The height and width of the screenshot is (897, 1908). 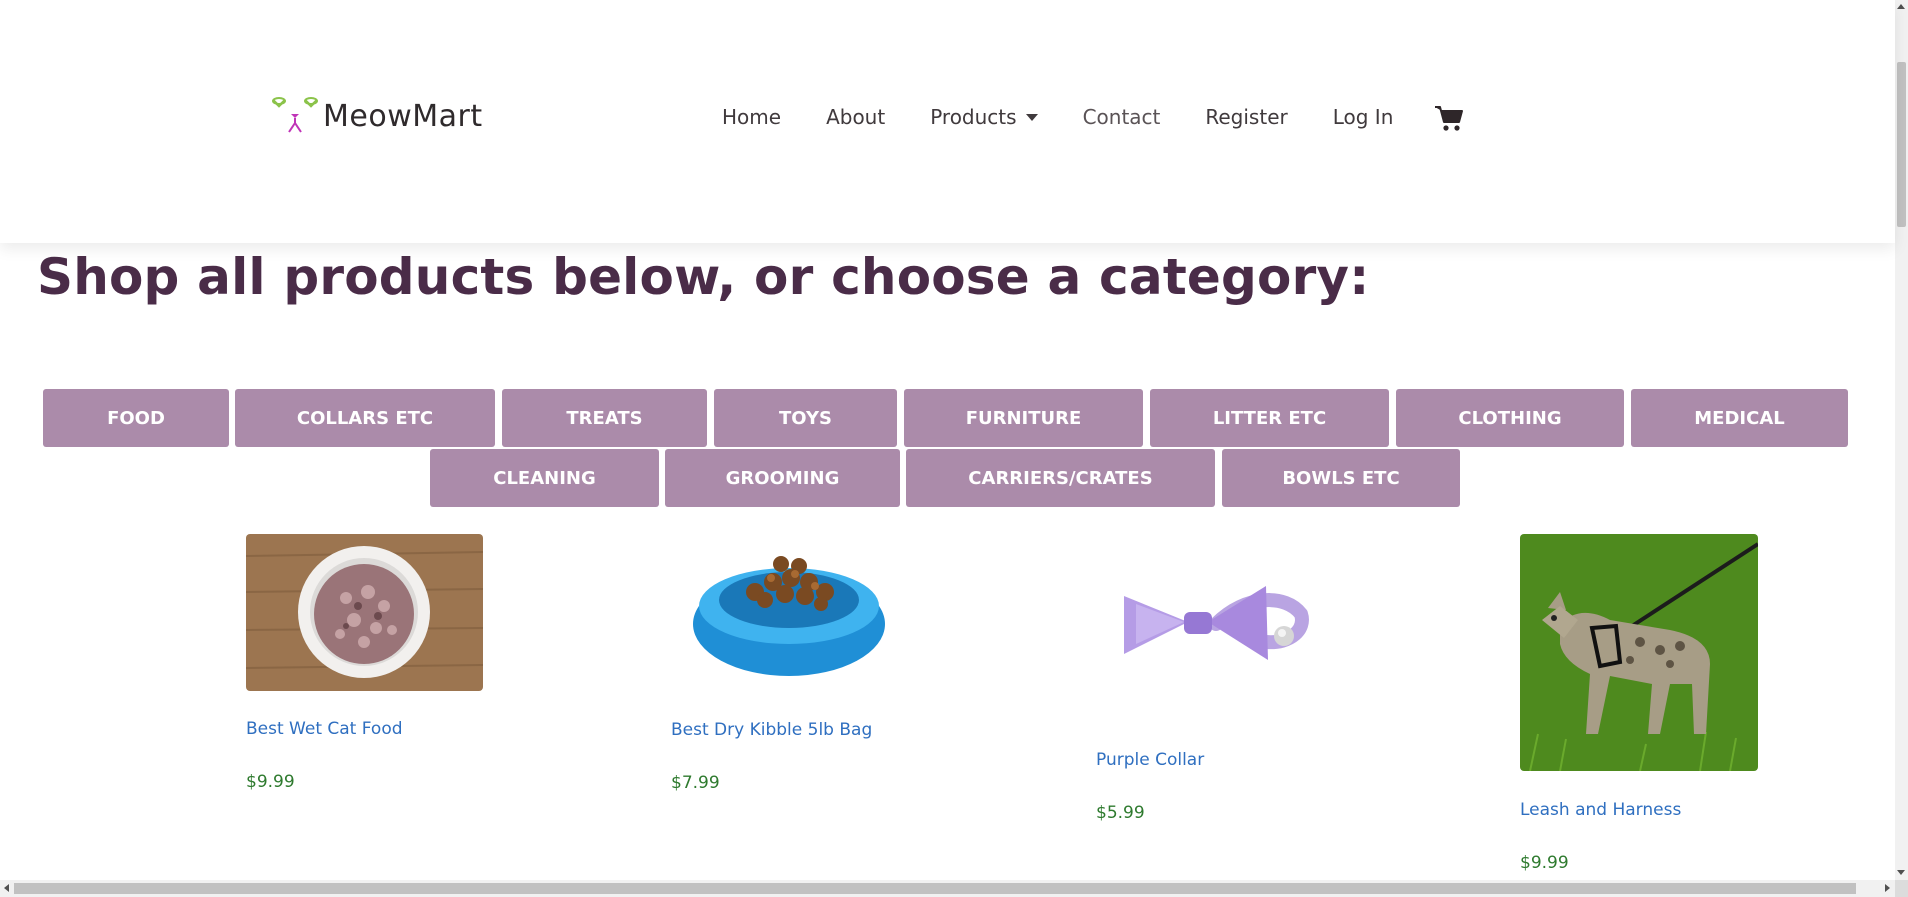 I want to click on vertical-scroll-thumb, so click(x=1901, y=144).